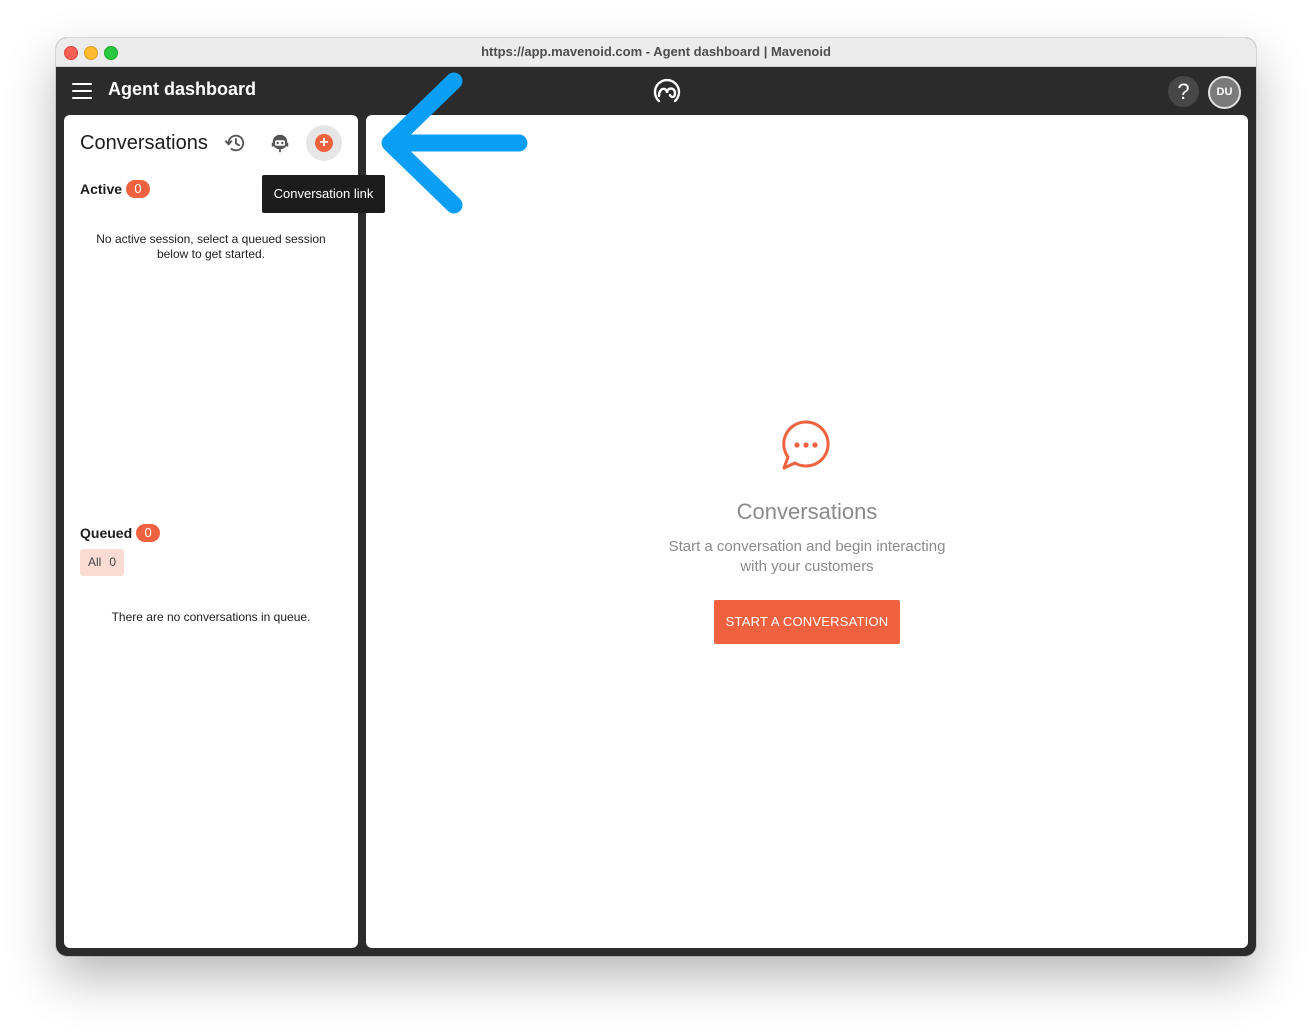  What do you see at coordinates (95, 562) in the screenshot?
I see `filter-chip-label: All` at bounding box center [95, 562].